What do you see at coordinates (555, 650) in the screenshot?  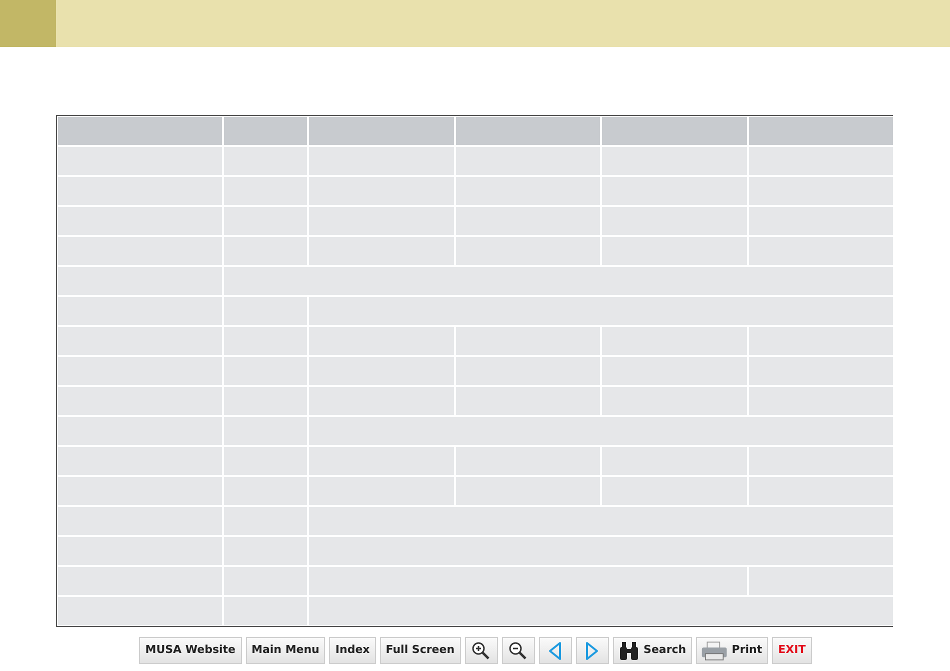 I see `previous-icon` at bounding box center [555, 650].